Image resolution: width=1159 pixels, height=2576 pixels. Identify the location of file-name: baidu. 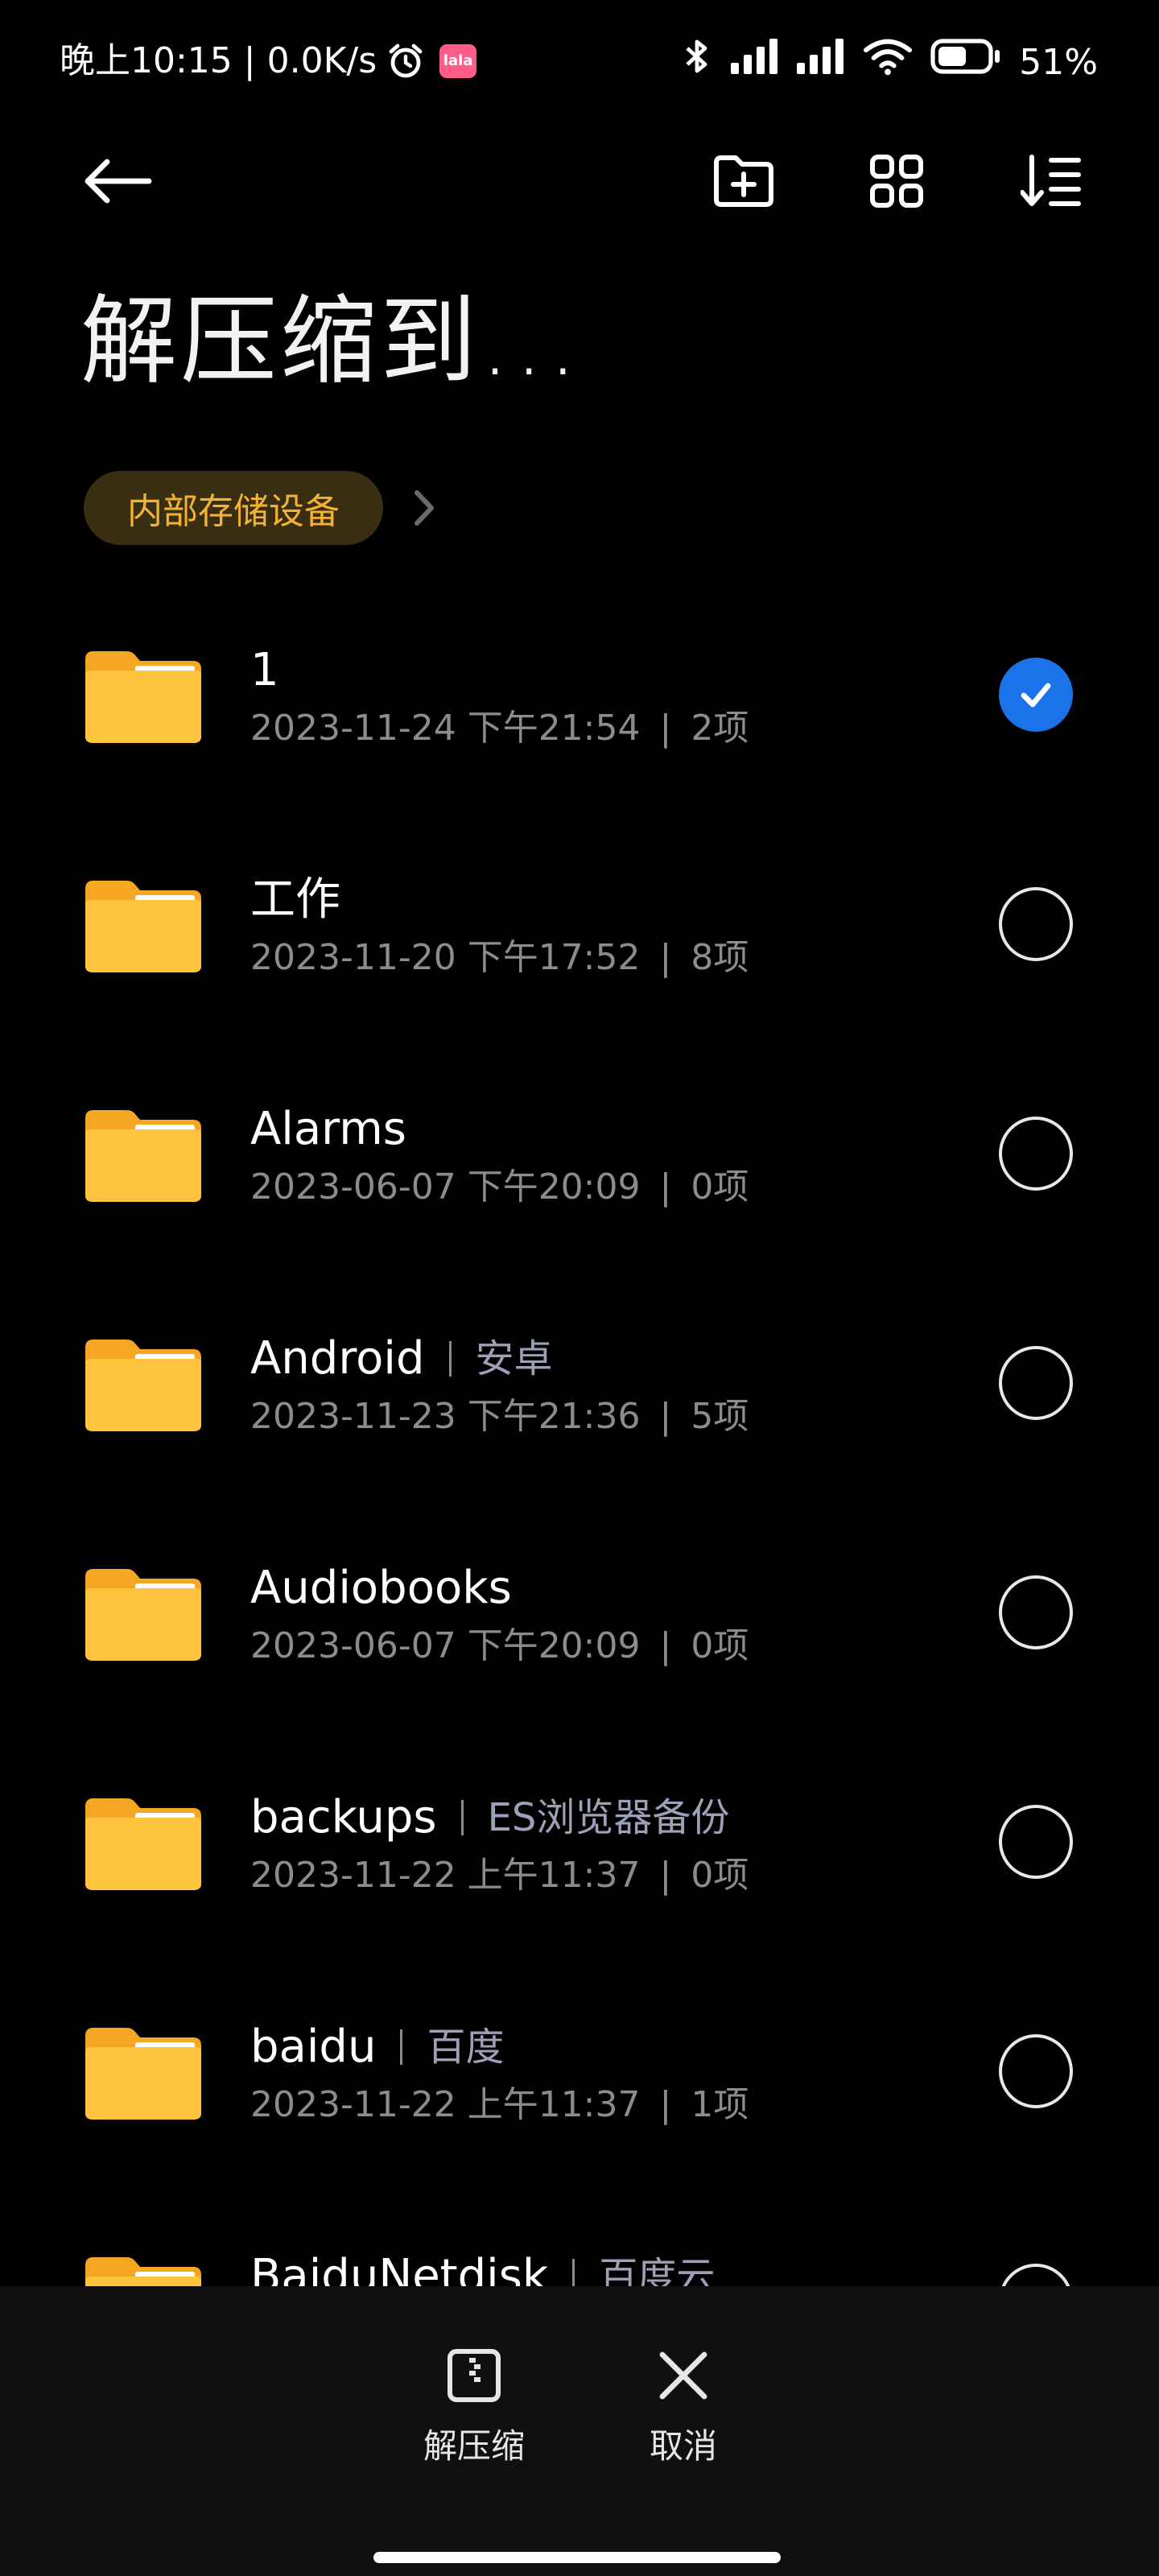
(313, 2047).